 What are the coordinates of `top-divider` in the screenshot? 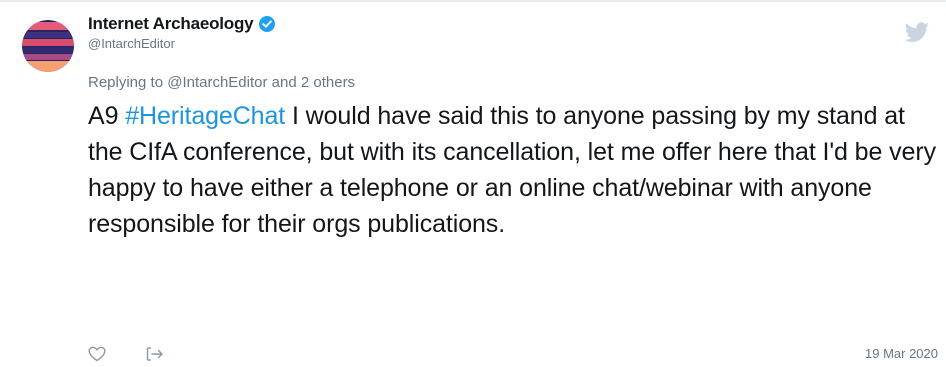 It's located at (473, 1).